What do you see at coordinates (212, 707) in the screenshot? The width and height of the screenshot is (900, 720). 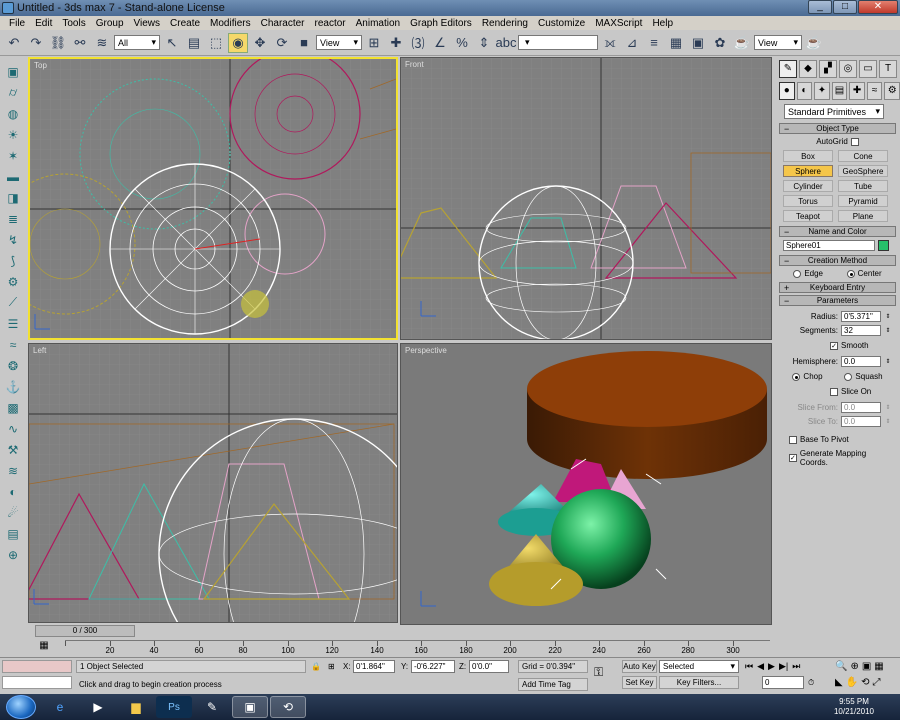 I see `paint-icon: ✎` at bounding box center [212, 707].